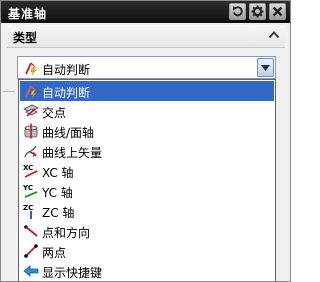  Describe the element at coordinates (28, 168) in the screenshot. I see `svg-text: XC` at that location.